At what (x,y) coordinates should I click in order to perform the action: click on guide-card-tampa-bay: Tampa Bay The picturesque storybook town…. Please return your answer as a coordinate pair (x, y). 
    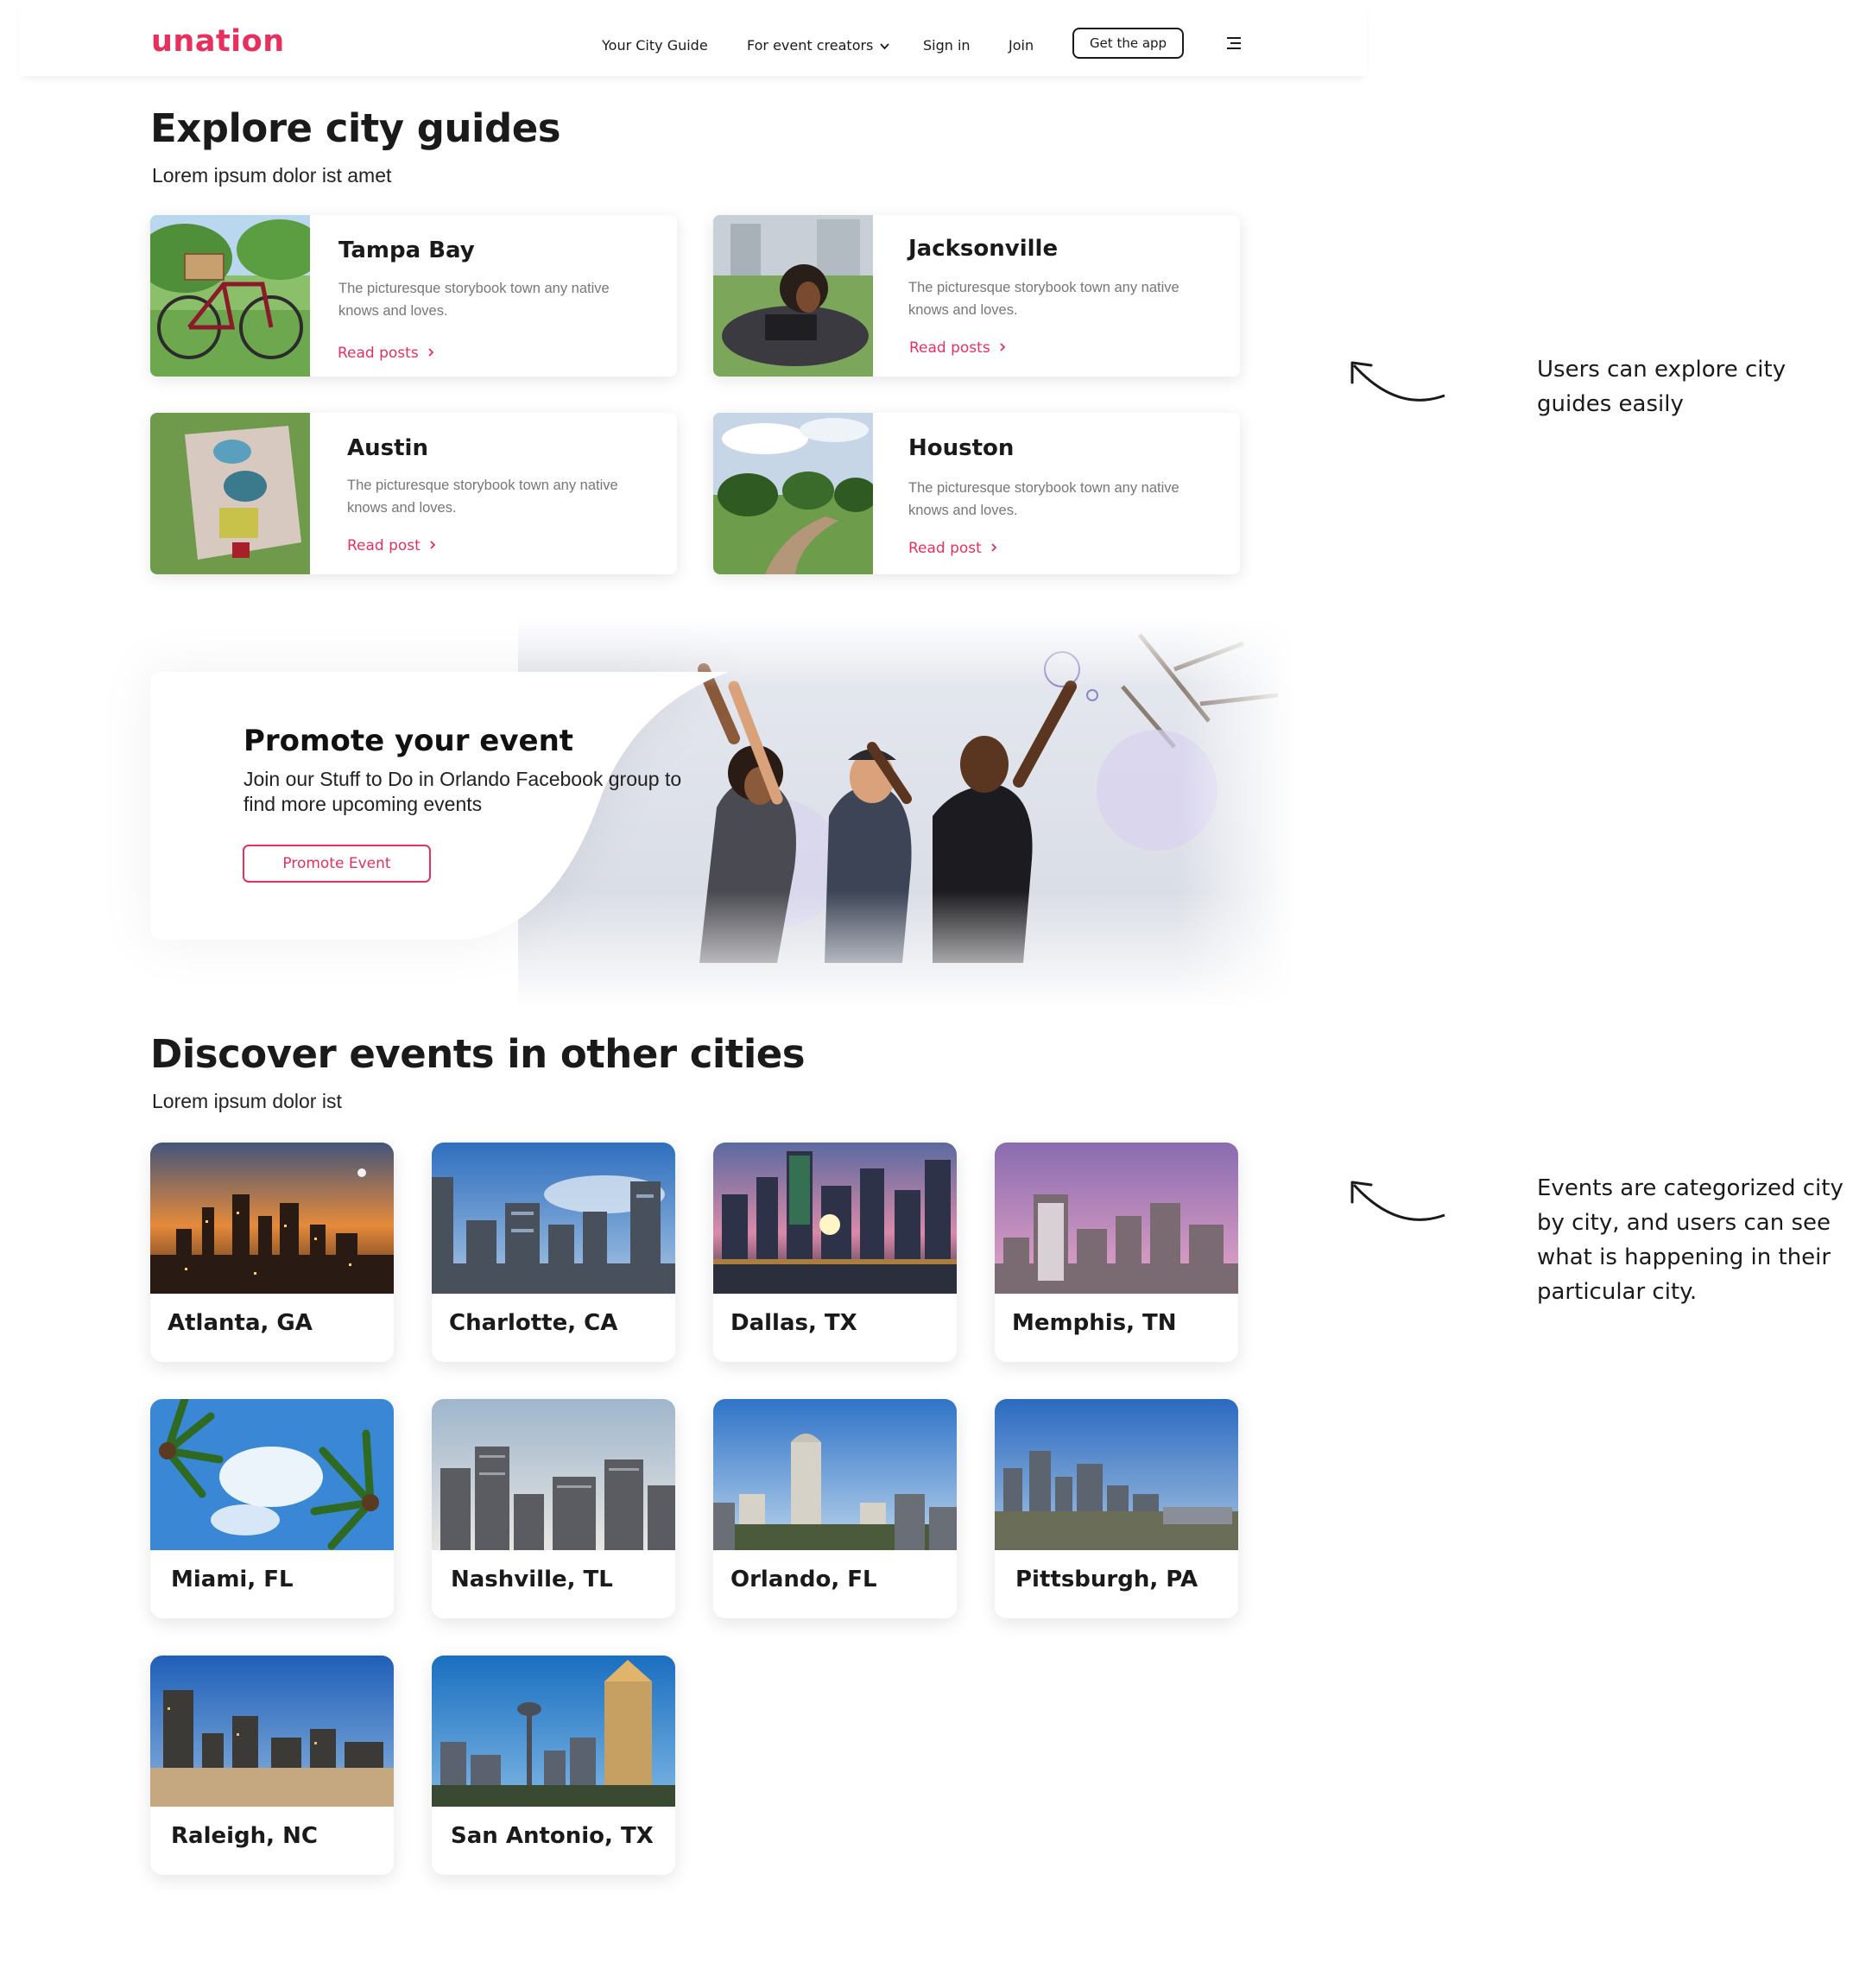
    Looking at the image, I should click on (413, 296).